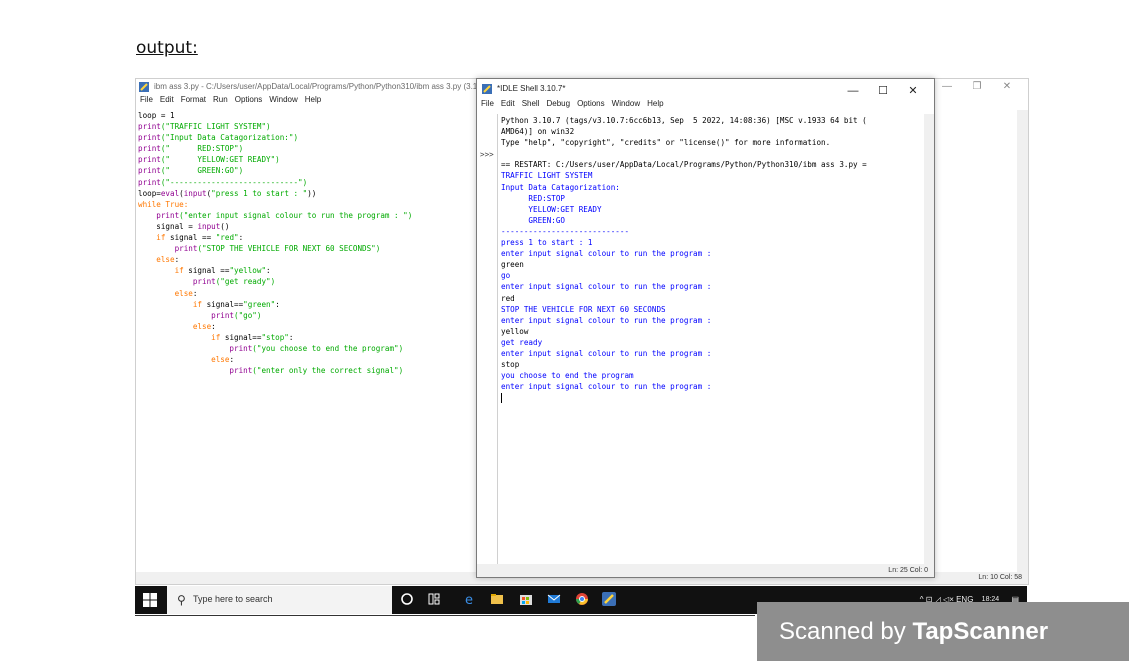 The width and height of the screenshot is (1129, 661). Describe the element at coordinates (560, 187) in the screenshot. I see `shell-line: Input Data Catagorization:` at that location.